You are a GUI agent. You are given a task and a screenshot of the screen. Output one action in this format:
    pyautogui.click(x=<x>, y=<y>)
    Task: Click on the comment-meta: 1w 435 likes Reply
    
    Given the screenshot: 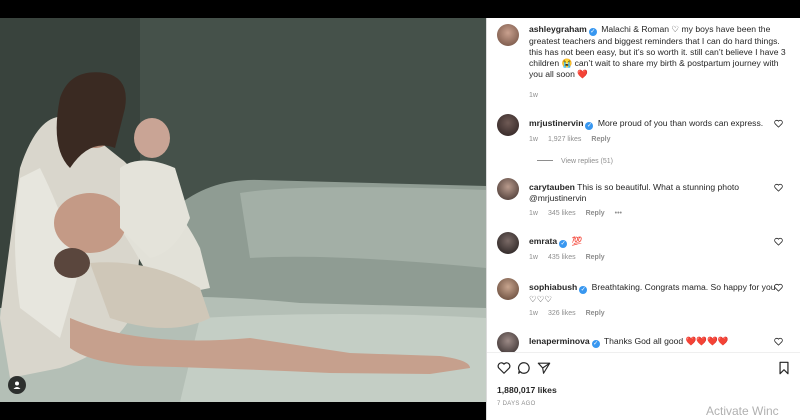 What is the action you would take?
    pyautogui.click(x=572, y=257)
    